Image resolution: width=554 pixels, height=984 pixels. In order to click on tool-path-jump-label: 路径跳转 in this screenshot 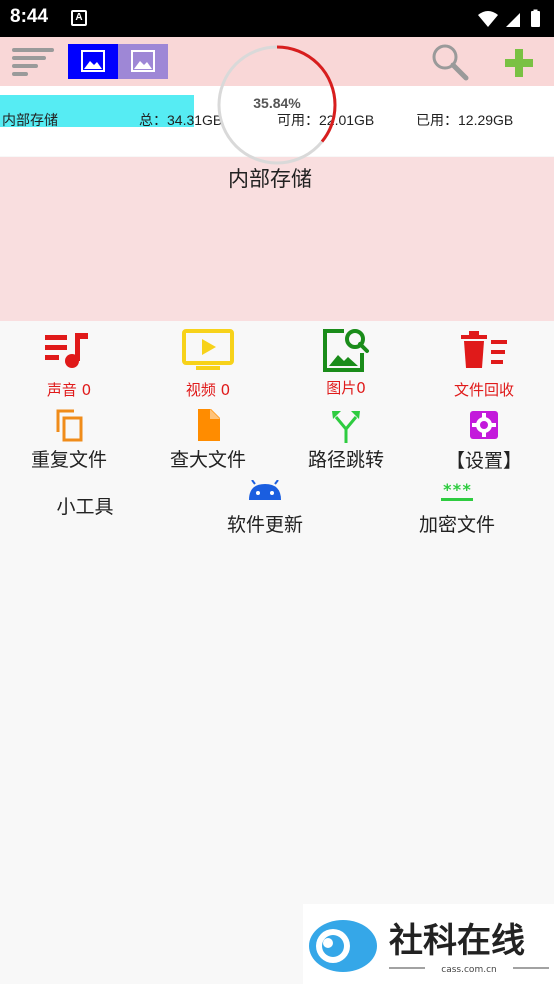, I will do `click(345, 460)`.